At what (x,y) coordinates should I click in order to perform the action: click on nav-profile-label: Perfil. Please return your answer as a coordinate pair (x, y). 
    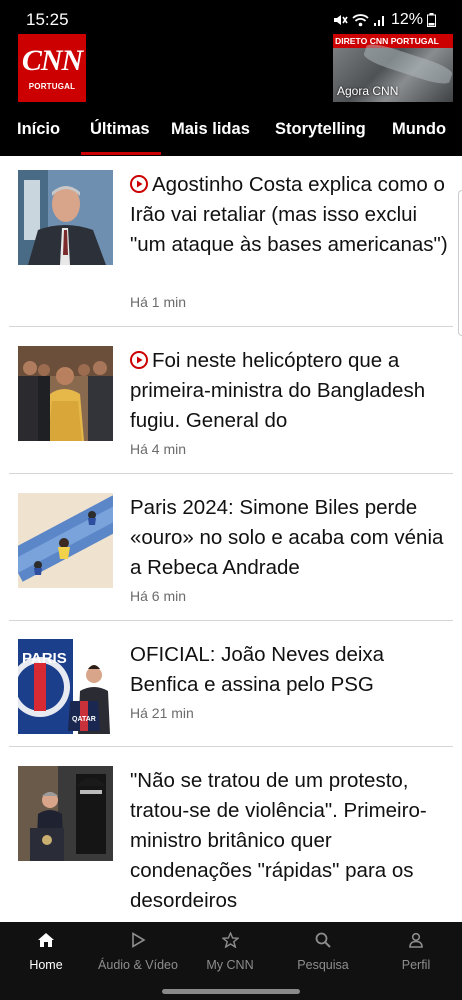
    Looking at the image, I should click on (416, 965).